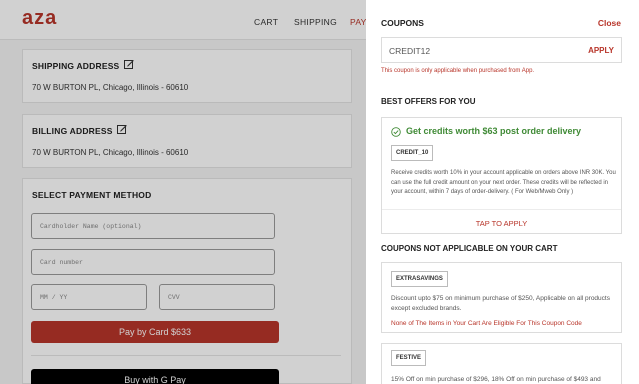  I want to click on coupon-input-box: APPLY, so click(501, 50).